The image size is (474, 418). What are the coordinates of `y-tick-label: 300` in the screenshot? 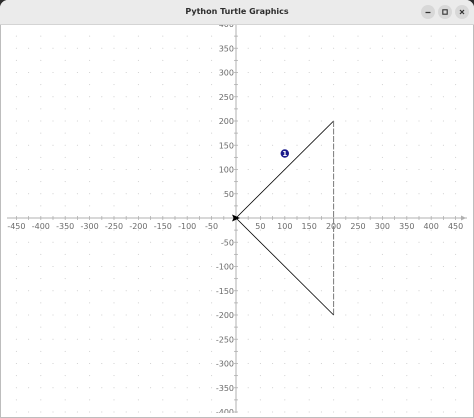 It's located at (226, 73).